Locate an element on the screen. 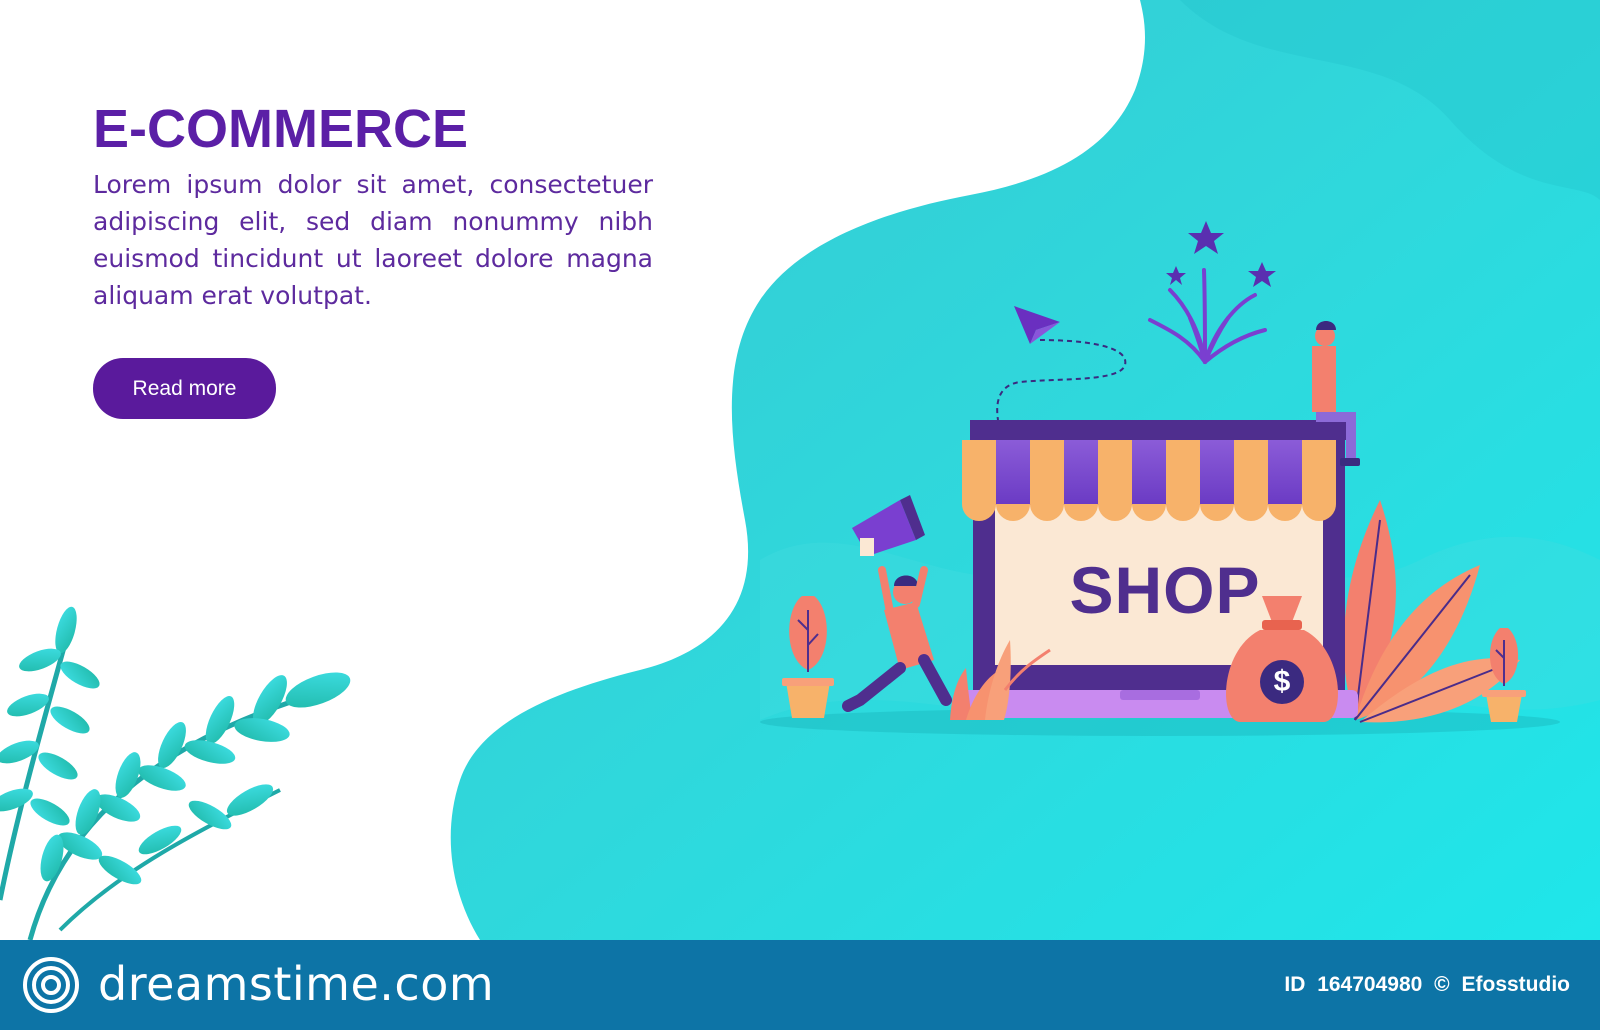  foliage is located at coordinates (175, 773).